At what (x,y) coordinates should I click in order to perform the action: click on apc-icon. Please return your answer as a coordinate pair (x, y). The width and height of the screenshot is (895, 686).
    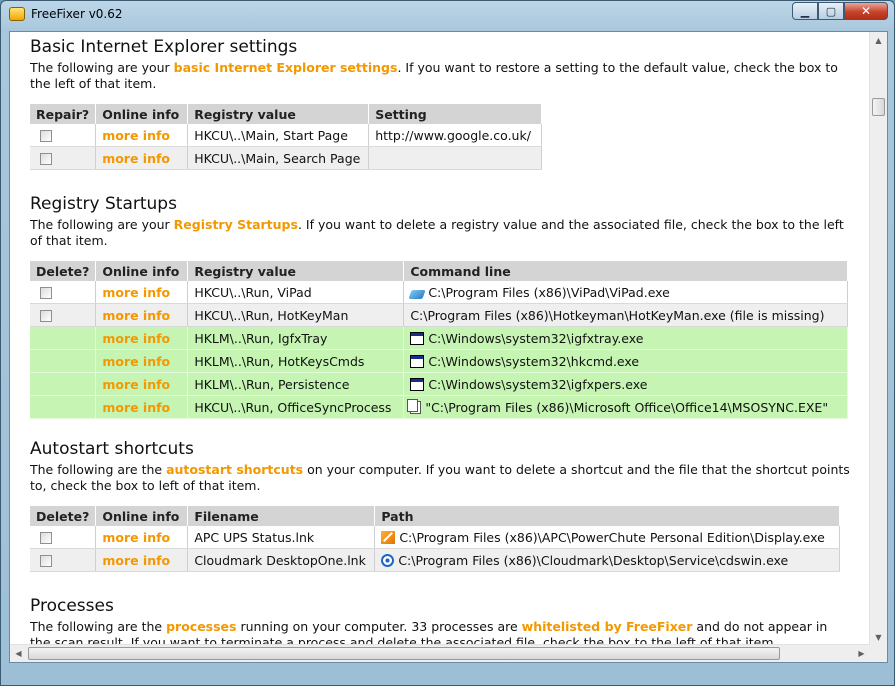
    Looking at the image, I should click on (388, 537).